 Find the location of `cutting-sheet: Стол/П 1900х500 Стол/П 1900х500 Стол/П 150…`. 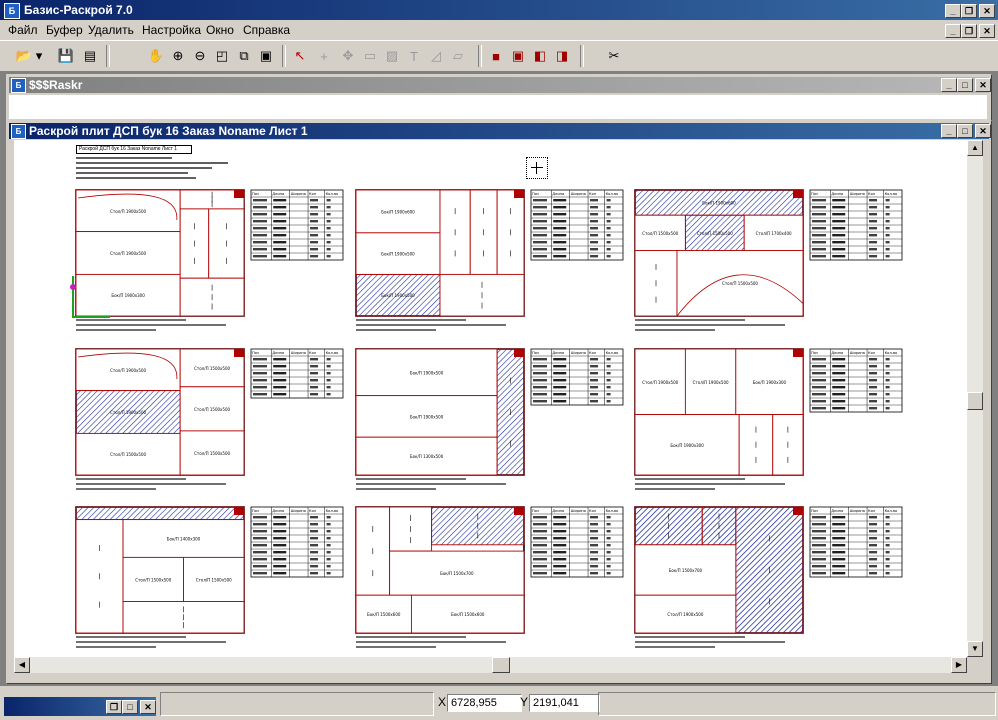

cutting-sheet: Стол/П 1900х500 Стол/П 1900х500 Стол/П 150… is located at coordinates (160, 419).